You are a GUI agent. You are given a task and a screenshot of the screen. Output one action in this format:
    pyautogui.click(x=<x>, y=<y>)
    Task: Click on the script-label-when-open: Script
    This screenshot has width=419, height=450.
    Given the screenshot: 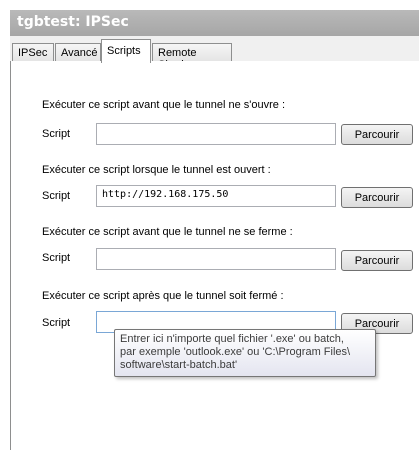 What is the action you would take?
    pyautogui.click(x=56, y=196)
    